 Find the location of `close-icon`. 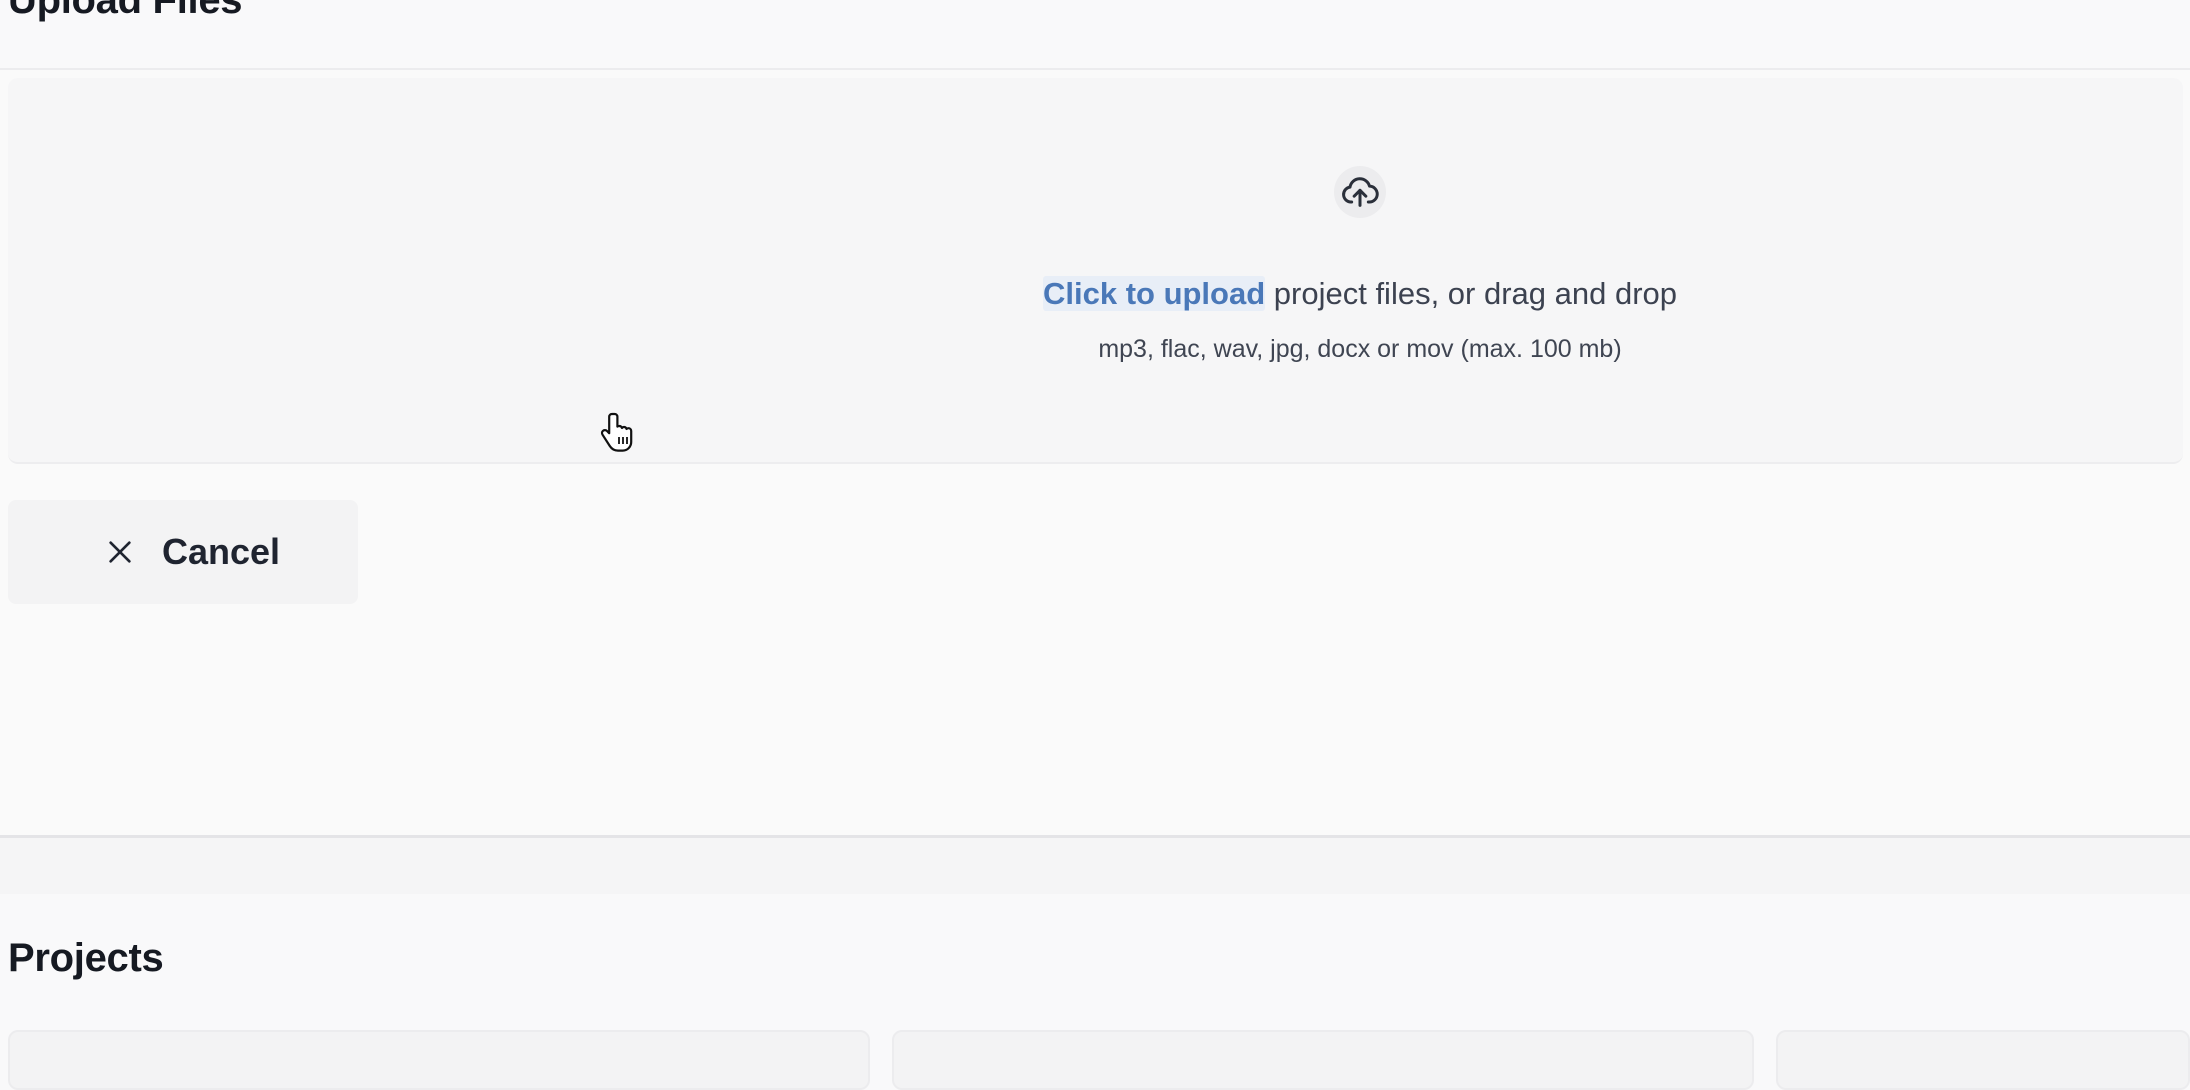

close-icon is located at coordinates (120, 552).